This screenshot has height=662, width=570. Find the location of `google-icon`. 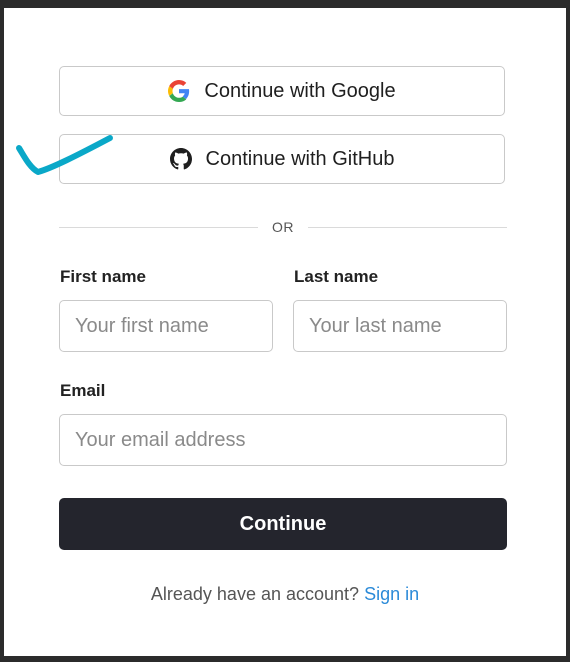

google-icon is located at coordinates (179, 91).